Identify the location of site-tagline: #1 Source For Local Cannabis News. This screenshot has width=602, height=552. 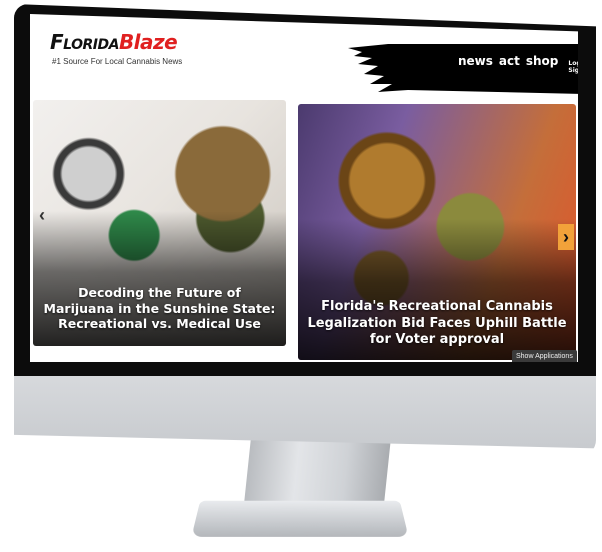
(117, 61).